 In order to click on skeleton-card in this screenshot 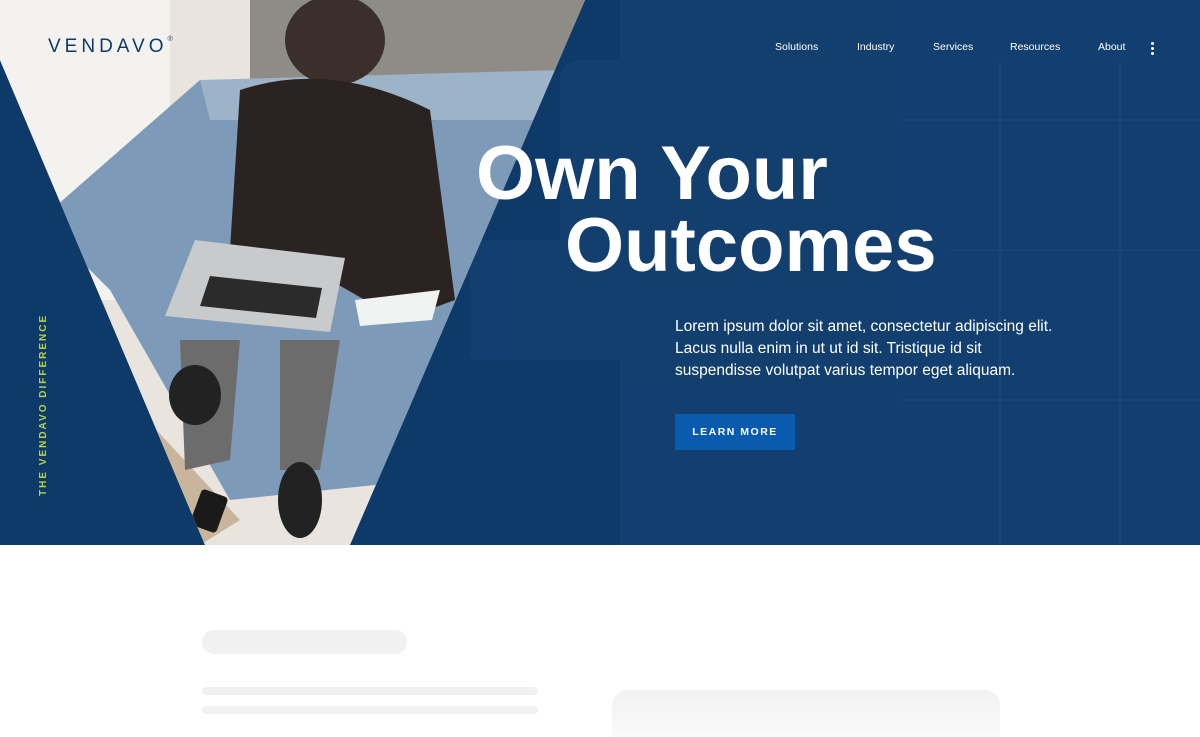, I will do `click(806, 713)`.